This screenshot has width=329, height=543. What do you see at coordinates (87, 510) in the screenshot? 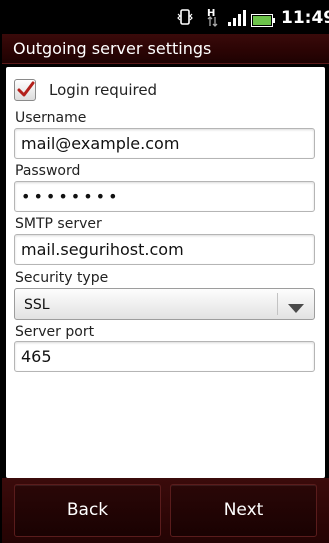
I see `back-button: Back` at bounding box center [87, 510].